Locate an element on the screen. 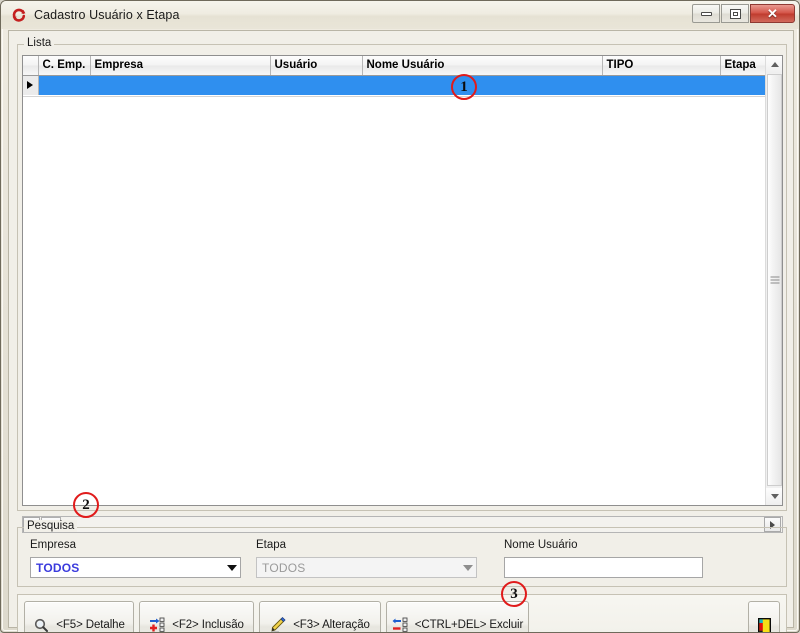 Image resolution: width=800 pixels, height=633 pixels. grid-indicator-header is located at coordinates (31, 66).